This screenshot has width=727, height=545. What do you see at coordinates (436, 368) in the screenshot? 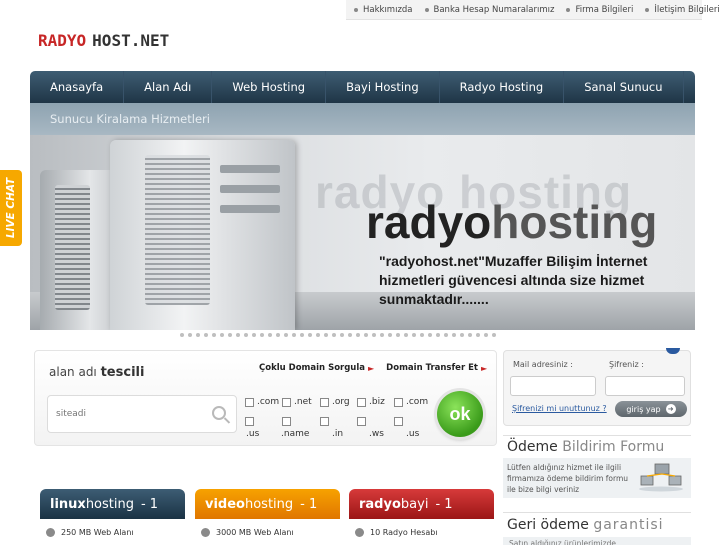
I see `domain-transfer-link: Domain Transfer Et ►` at bounding box center [436, 368].